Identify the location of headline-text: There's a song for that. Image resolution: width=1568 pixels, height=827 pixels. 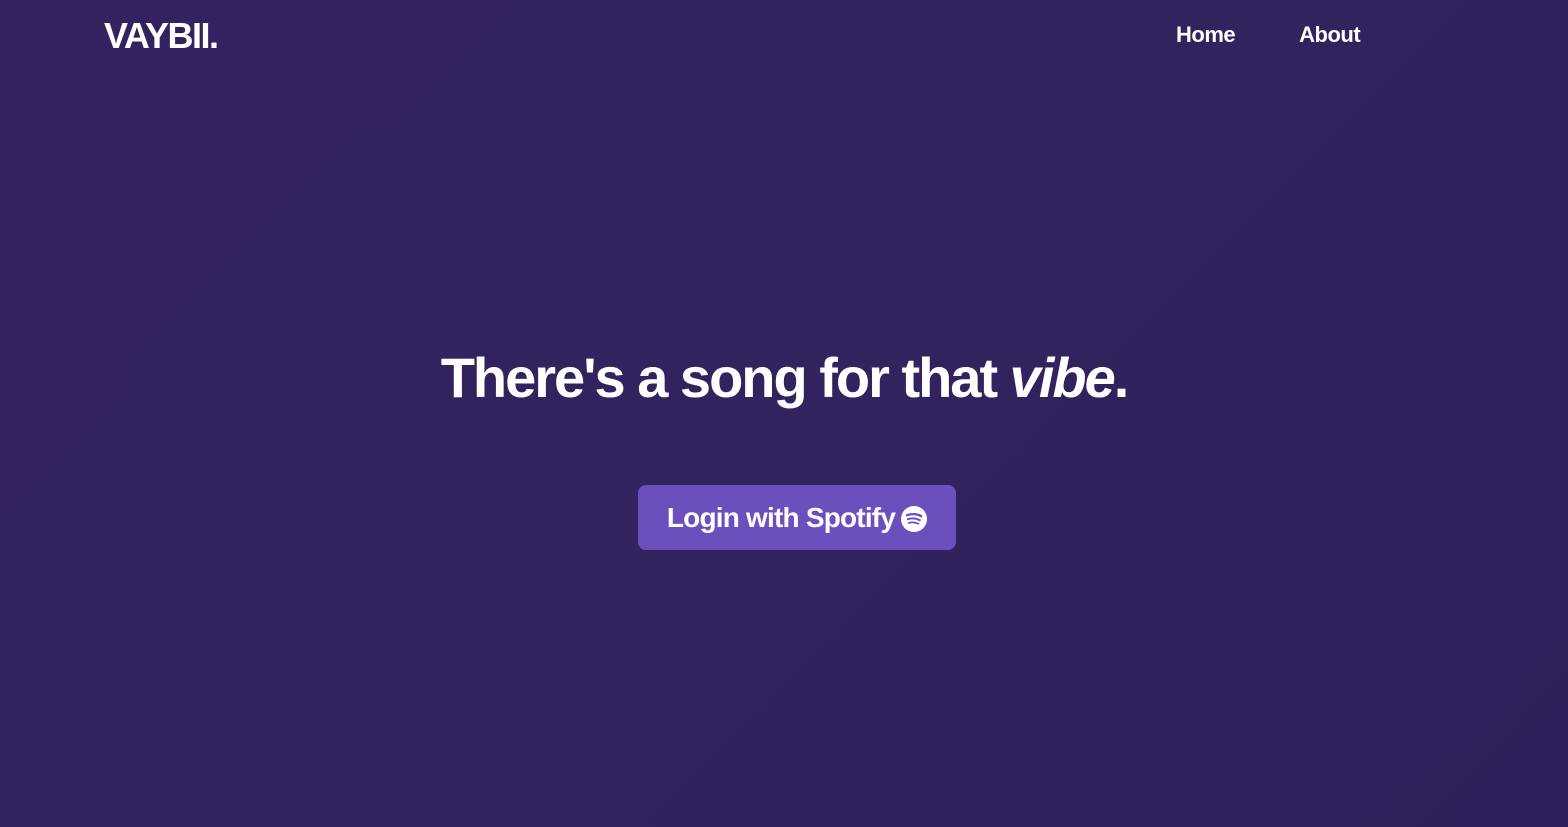
(725, 377).